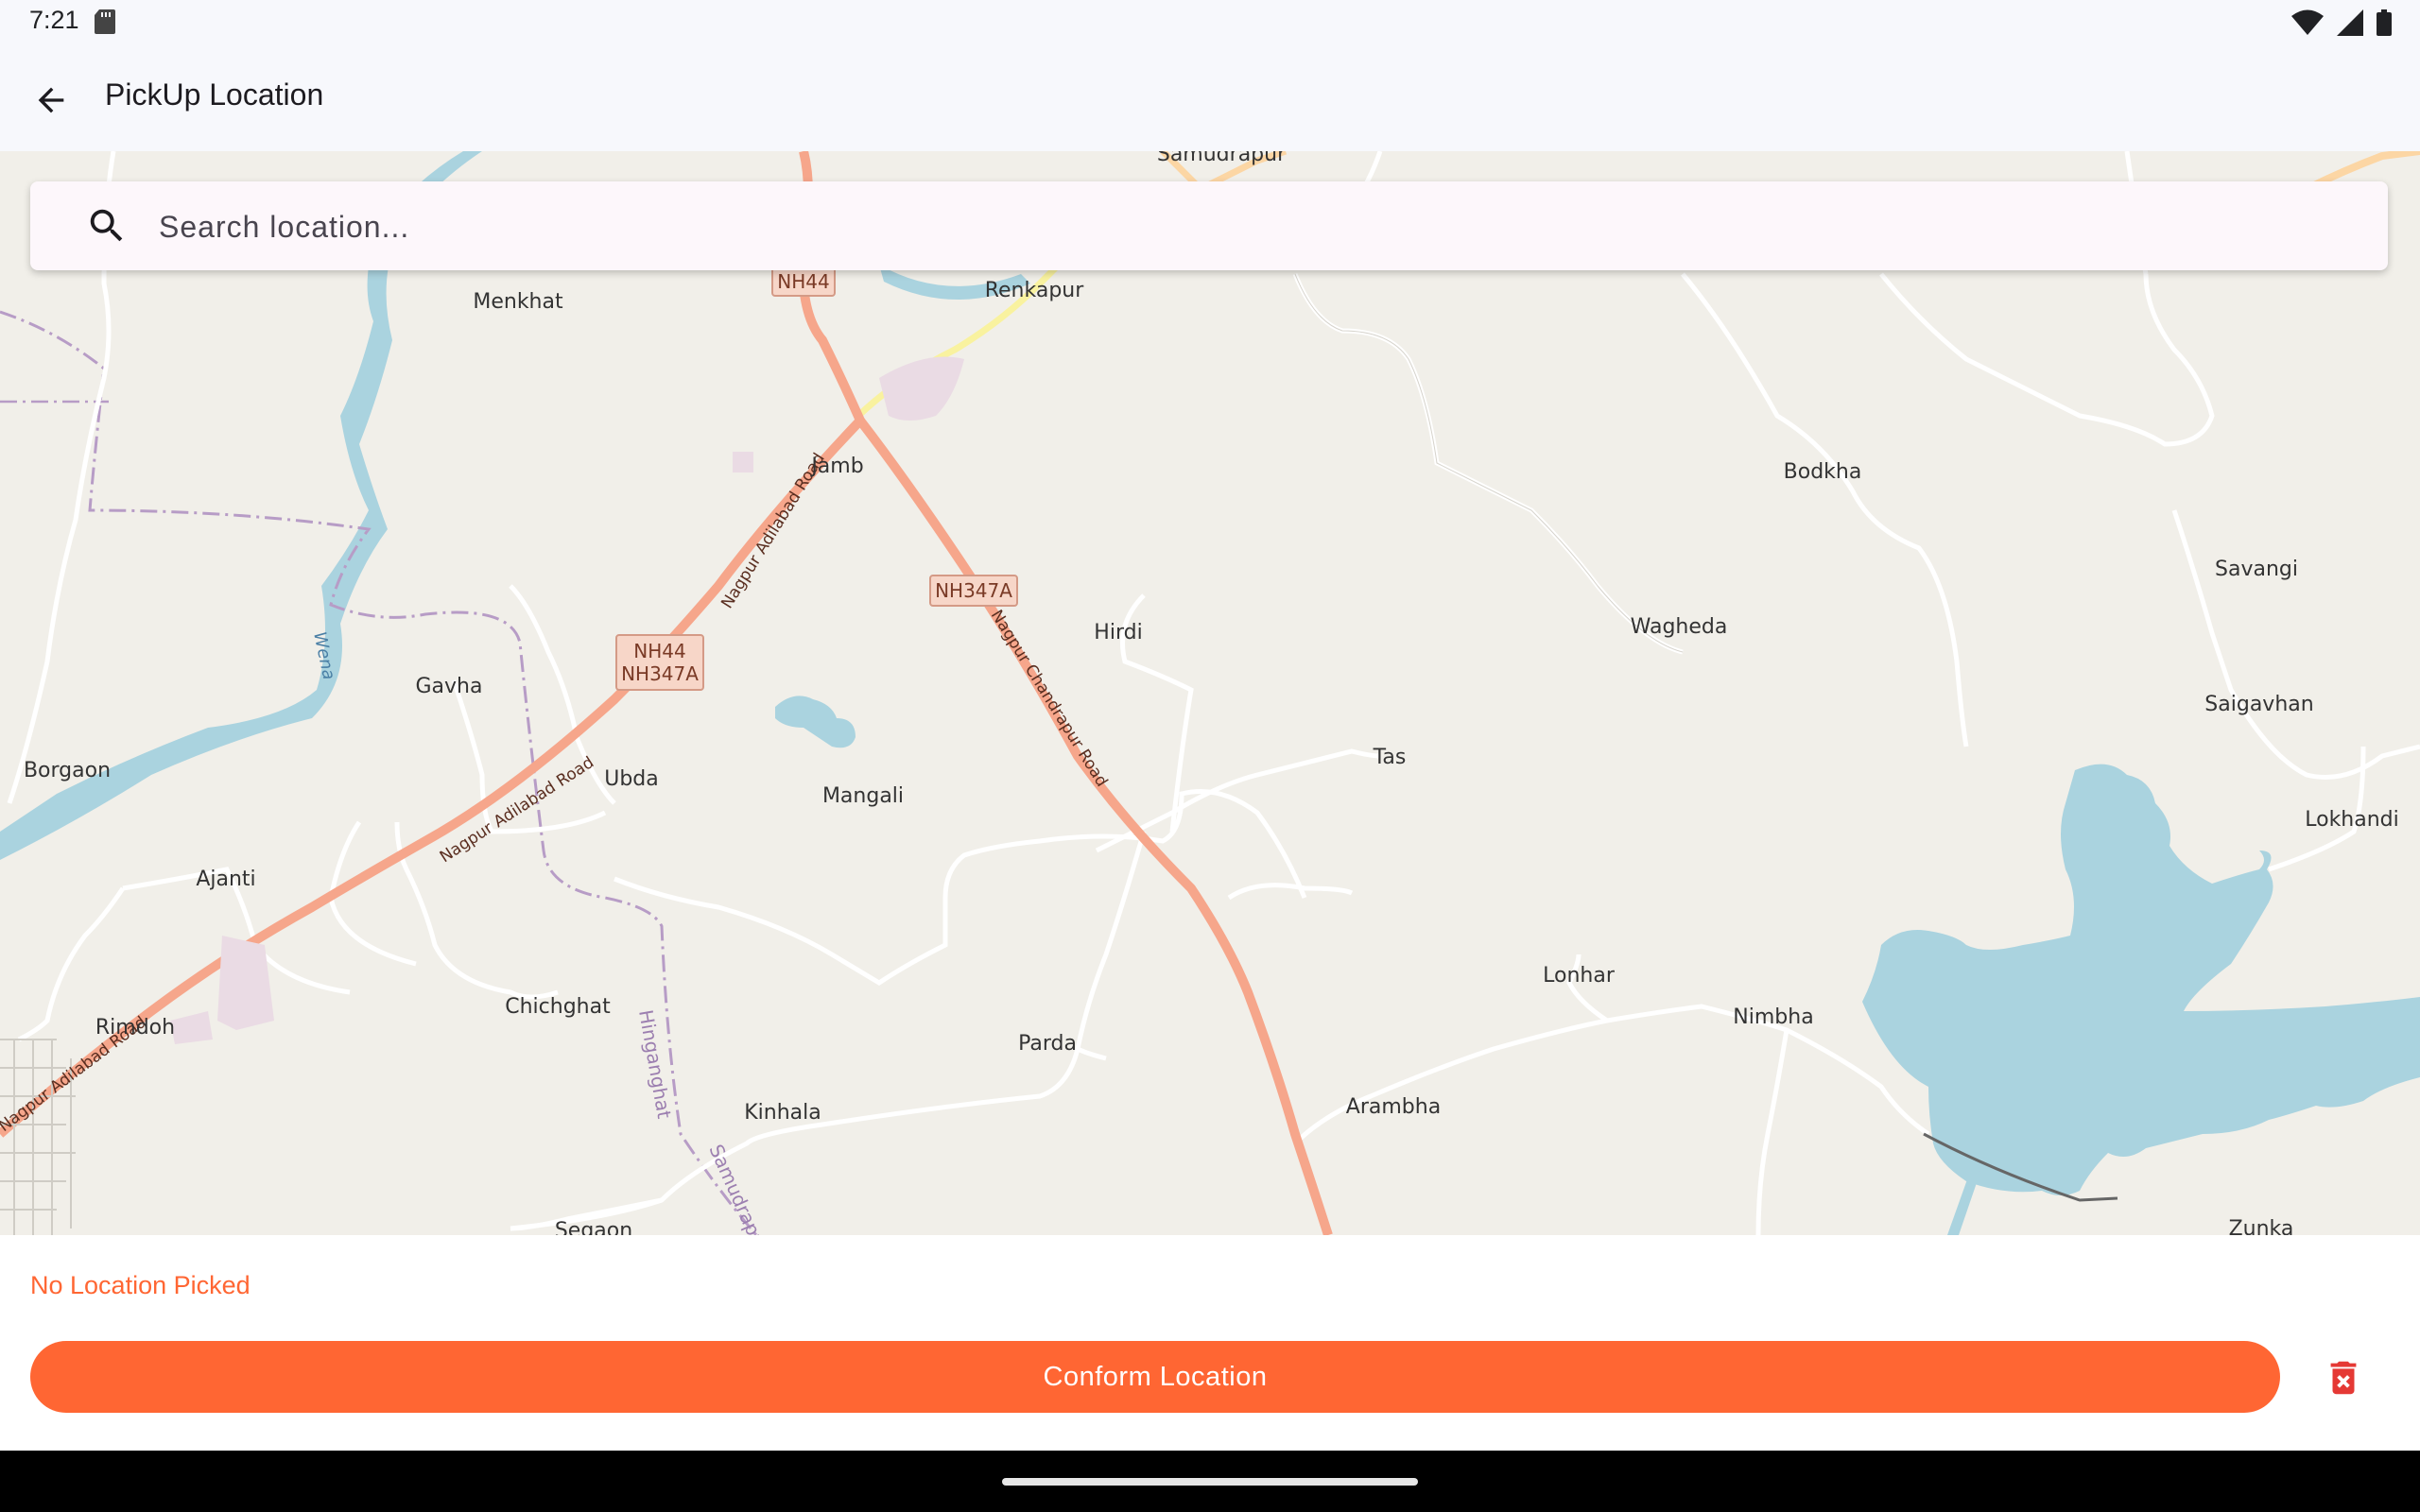 The width and height of the screenshot is (2420, 1512). I want to click on boundary-label: Samudrapur, so click(738, 1188).